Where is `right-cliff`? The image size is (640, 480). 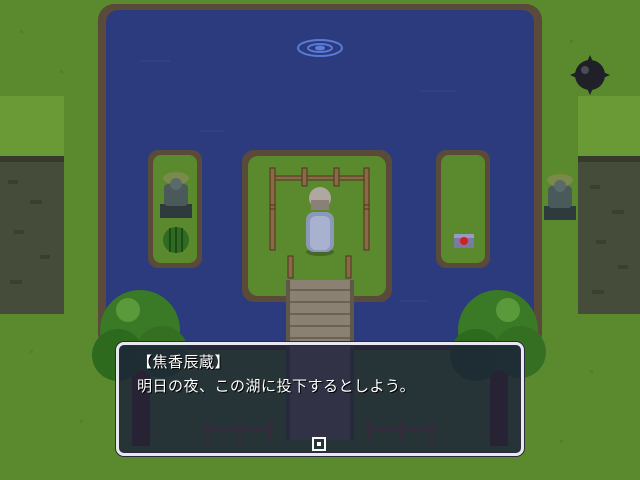 right-cliff is located at coordinates (609, 205).